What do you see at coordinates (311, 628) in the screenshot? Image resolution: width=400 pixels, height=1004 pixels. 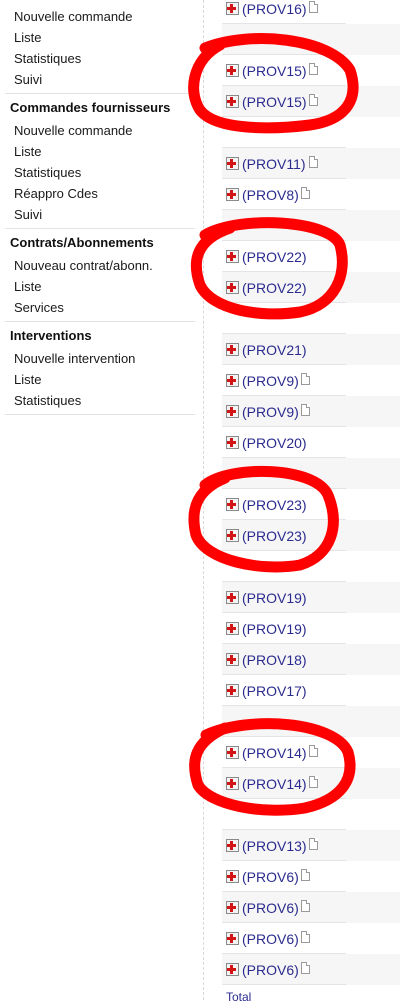 I see `list-row: (PROV19)` at bounding box center [311, 628].